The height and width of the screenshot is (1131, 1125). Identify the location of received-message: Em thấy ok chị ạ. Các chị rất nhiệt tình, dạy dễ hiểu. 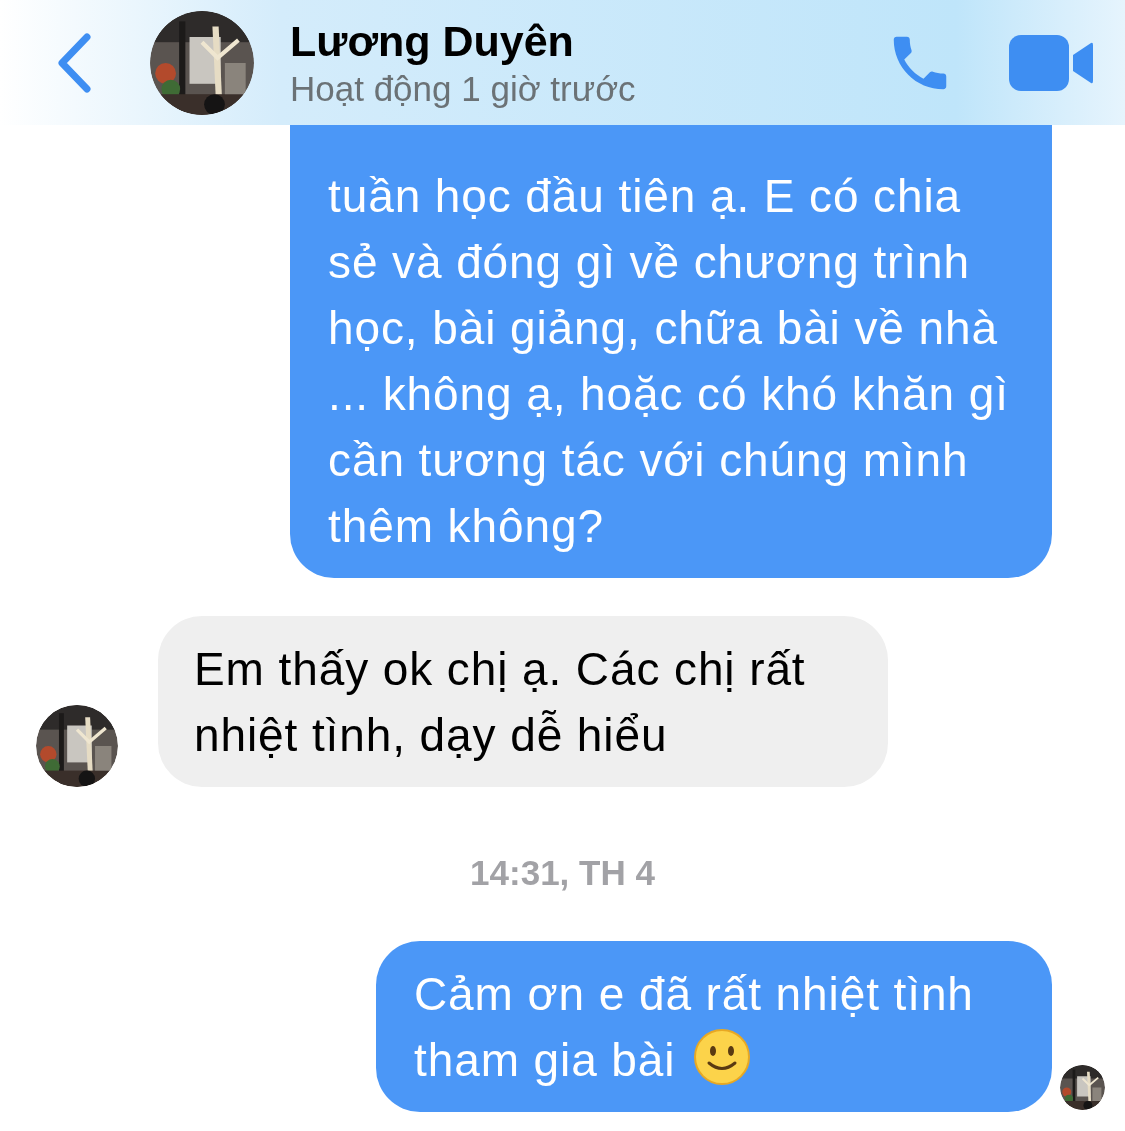
(523, 701).